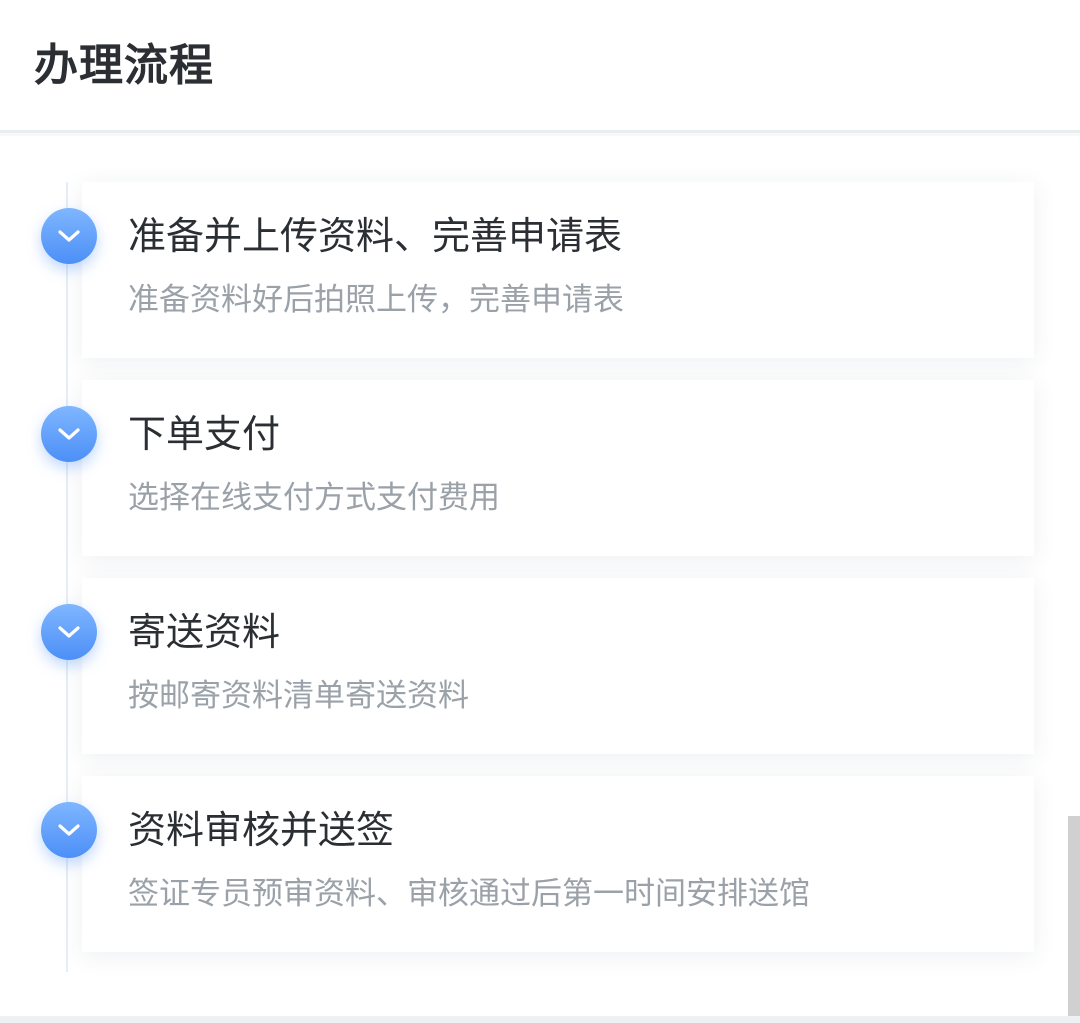  What do you see at coordinates (375, 236) in the screenshot?
I see `step-title: 准备并上传资料、完善申请表` at bounding box center [375, 236].